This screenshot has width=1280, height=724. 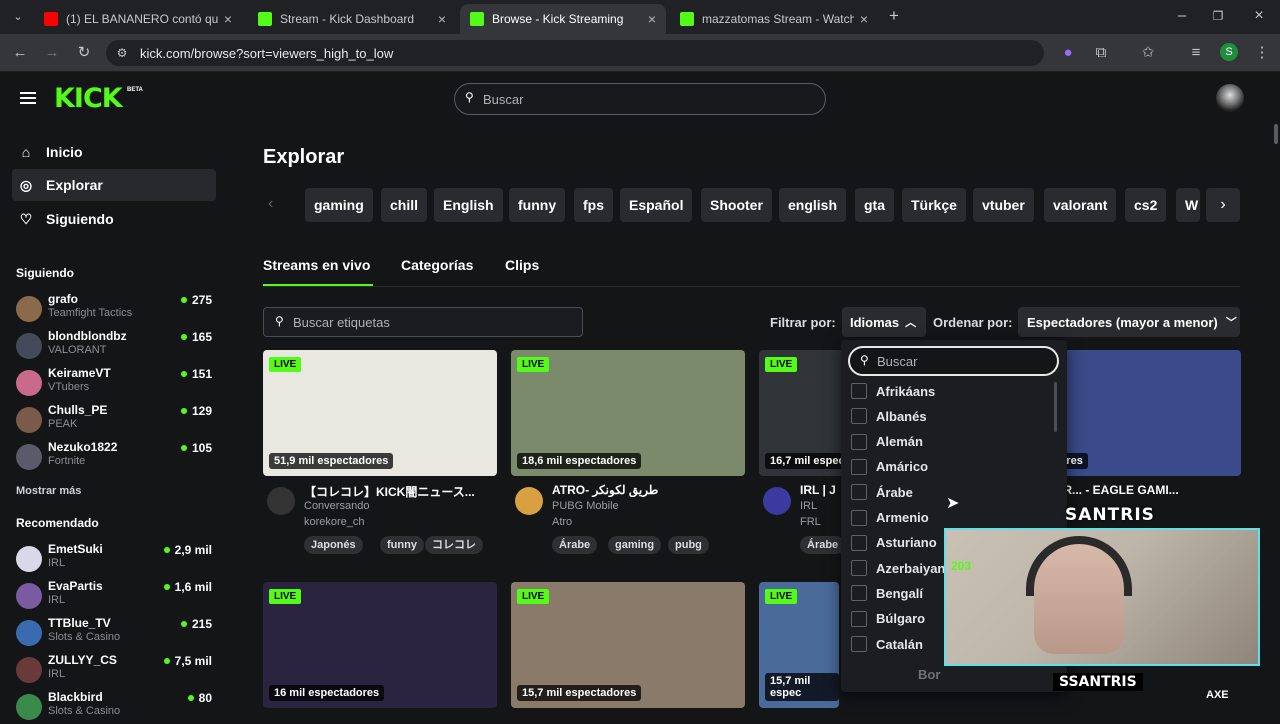 What do you see at coordinates (454, 545) in the screenshot?
I see `stream-tag: コレコレ` at bounding box center [454, 545].